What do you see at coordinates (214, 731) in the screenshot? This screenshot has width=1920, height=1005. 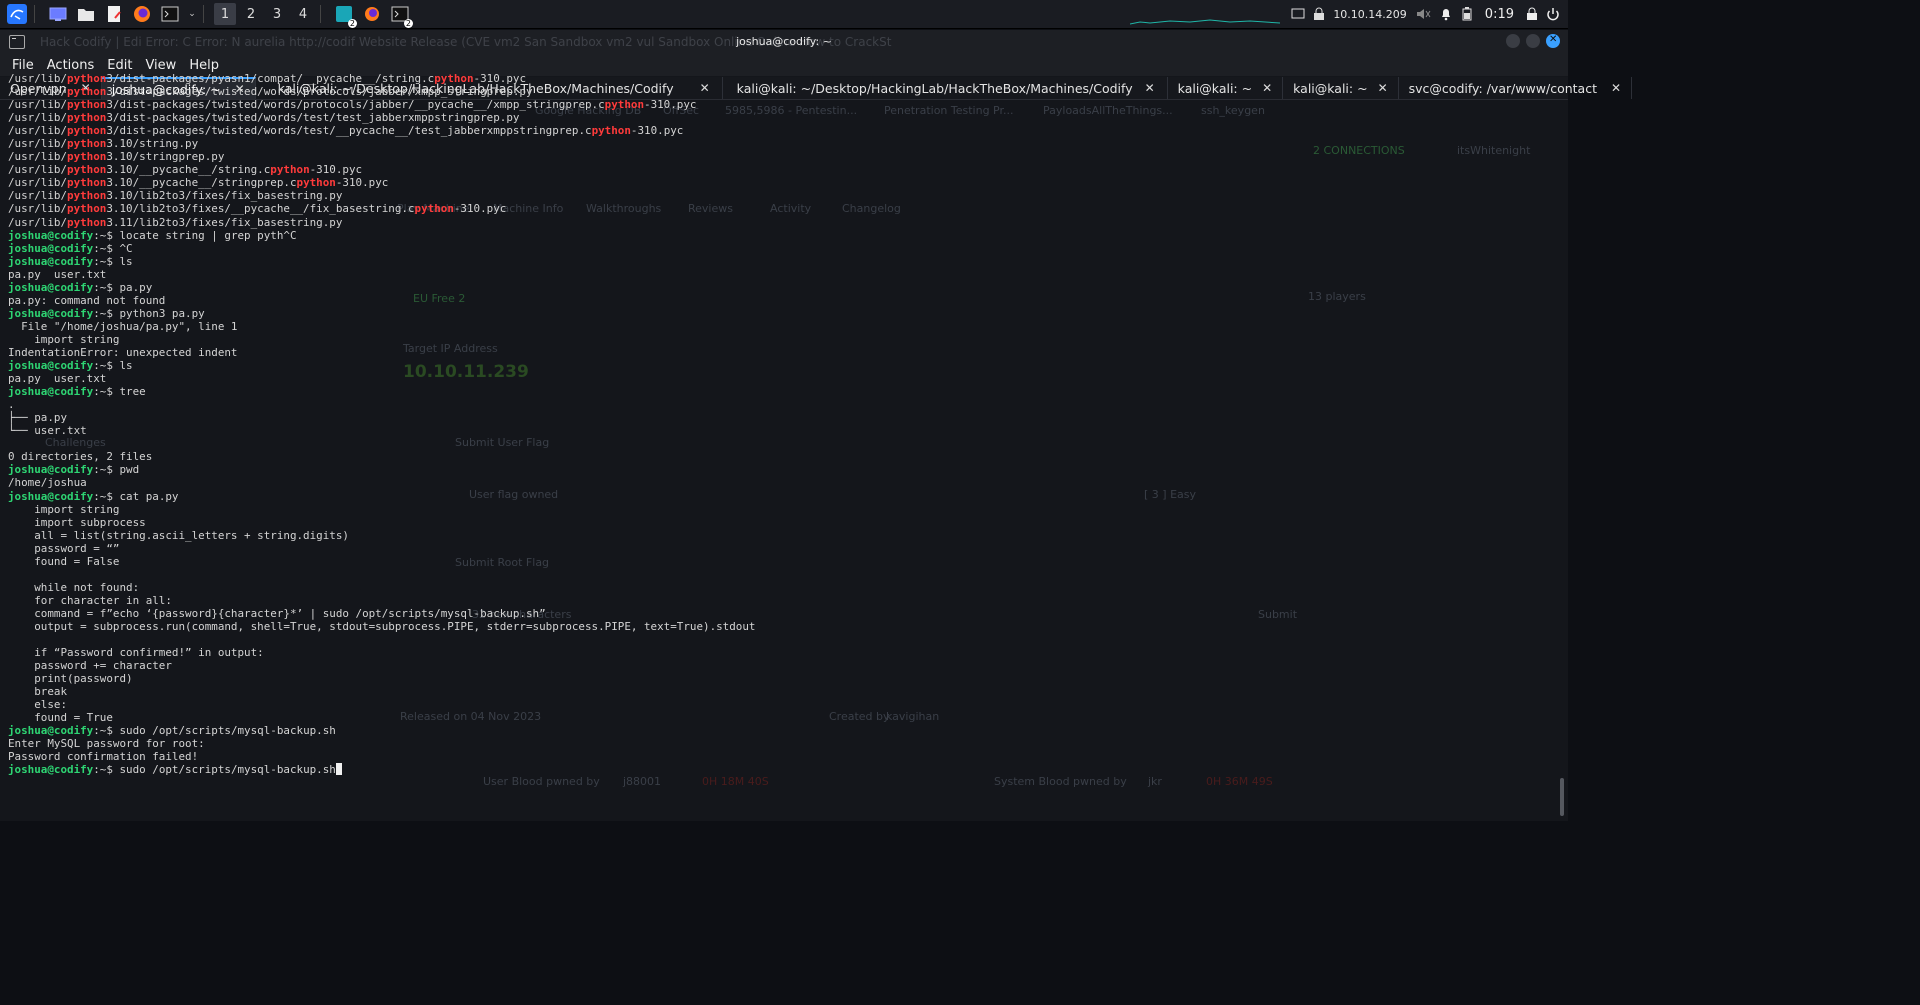 I see `command-text: :~$ sudo /opt/scripts/mysql-backup.sh` at bounding box center [214, 731].